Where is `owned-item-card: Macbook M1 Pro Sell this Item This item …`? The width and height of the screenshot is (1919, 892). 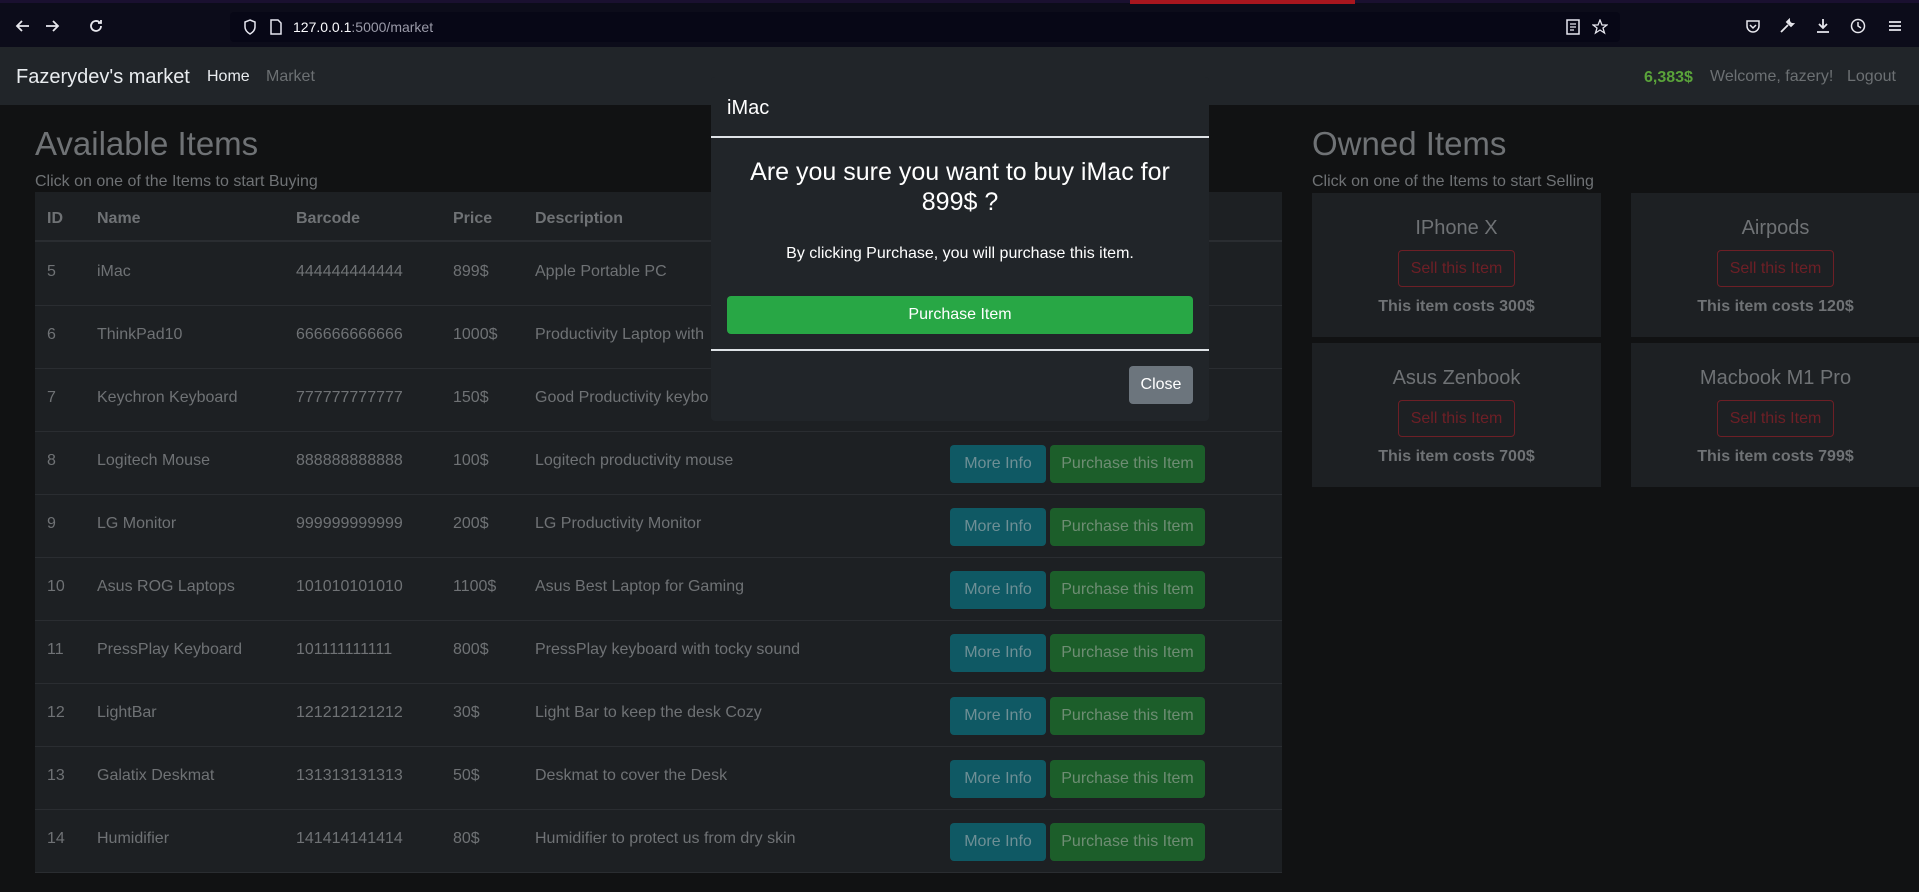
owned-item-card: Macbook M1 Pro Sell this Item This item … is located at coordinates (1775, 415).